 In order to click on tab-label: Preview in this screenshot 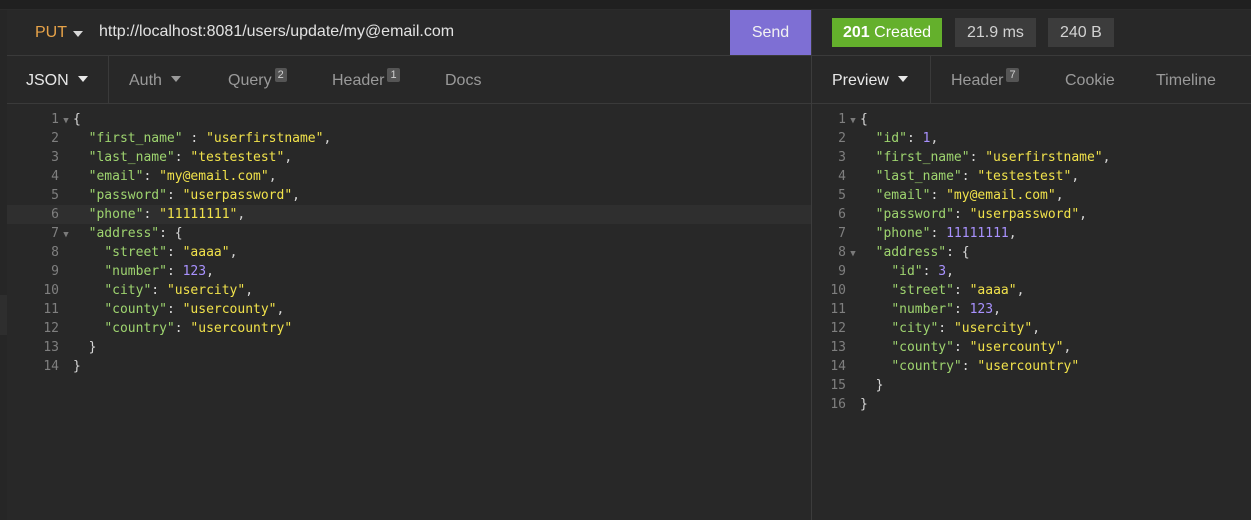, I will do `click(860, 80)`.